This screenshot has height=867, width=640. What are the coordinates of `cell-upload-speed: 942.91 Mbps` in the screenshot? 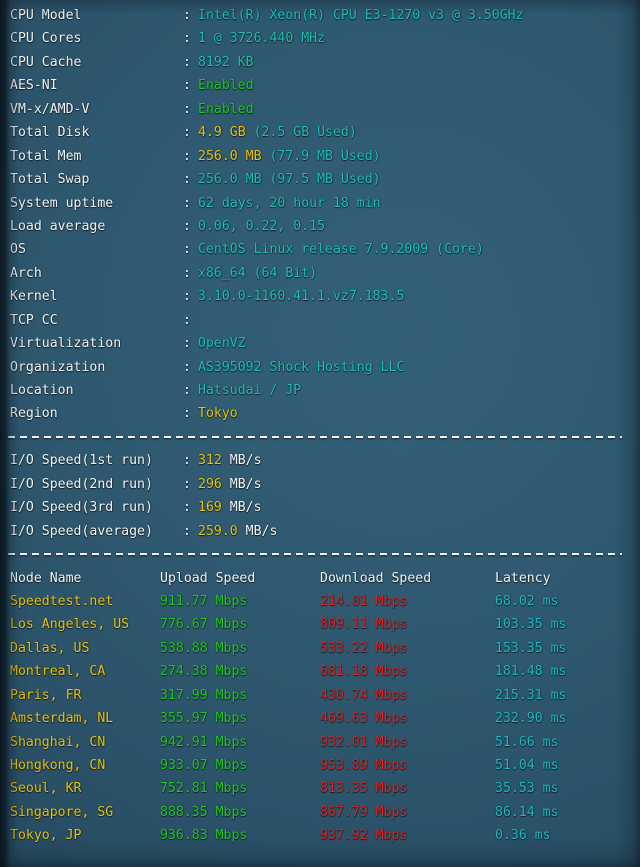 It's located at (240, 742).